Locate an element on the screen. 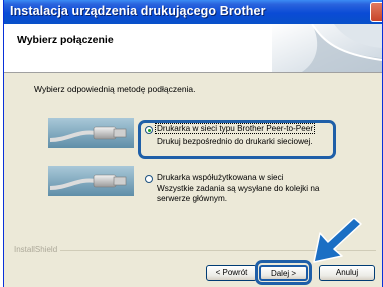 The height and width of the screenshot is (287, 383). option-shared-network-label: Drukarka współużytkowana w sieci is located at coordinates (220, 177).